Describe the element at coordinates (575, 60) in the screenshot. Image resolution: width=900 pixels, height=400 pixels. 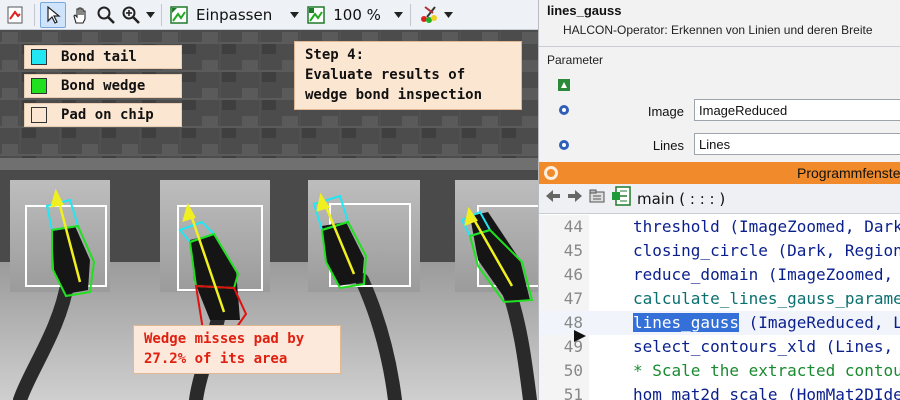
I see `parameter-section-title: Parameter` at that location.